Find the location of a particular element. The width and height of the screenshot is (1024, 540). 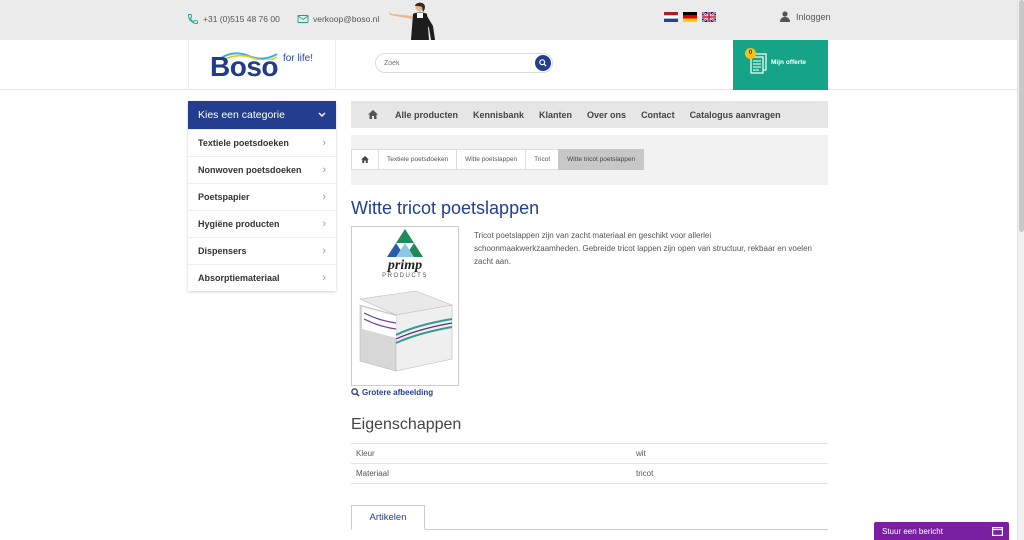

larger-image-link: Grotere afbeelding is located at coordinates (392, 392).